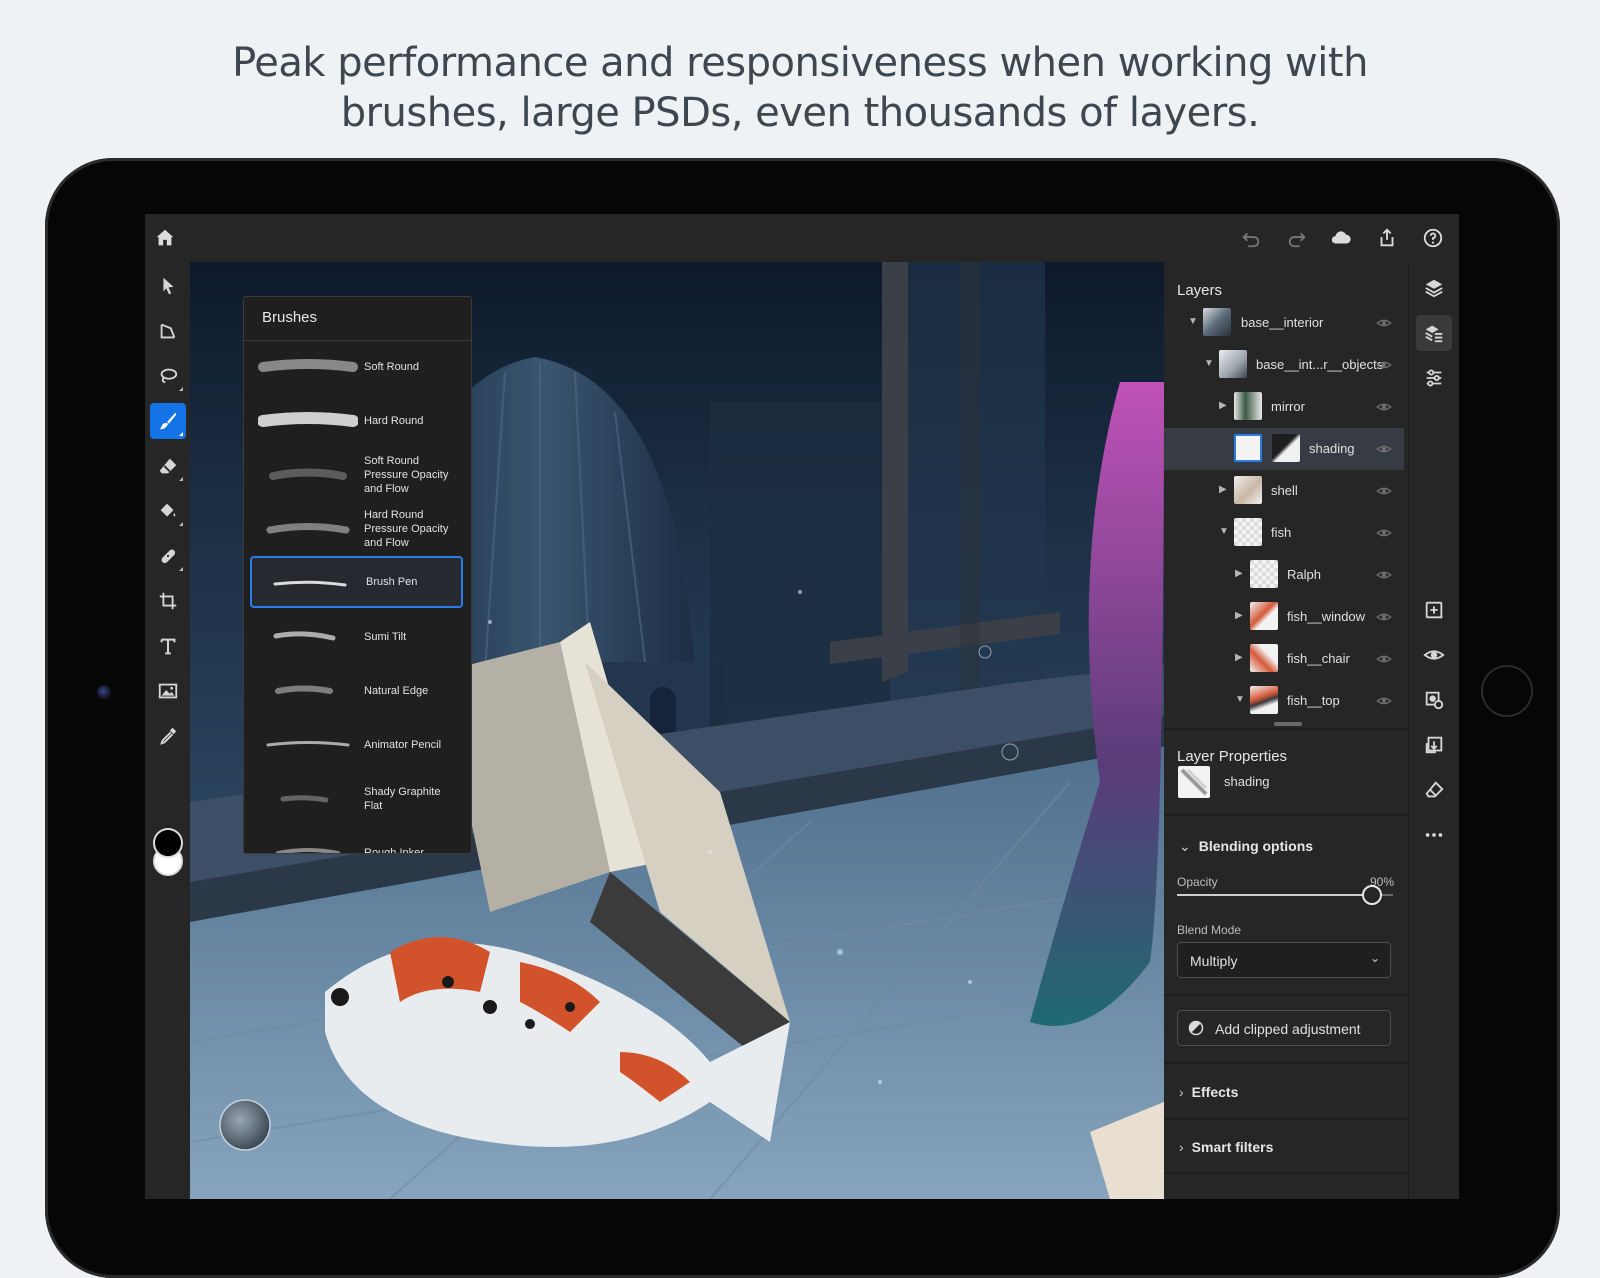 This screenshot has width=1600, height=1278. What do you see at coordinates (168, 286) in the screenshot?
I see `select-tool-icon` at bounding box center [168, 286].